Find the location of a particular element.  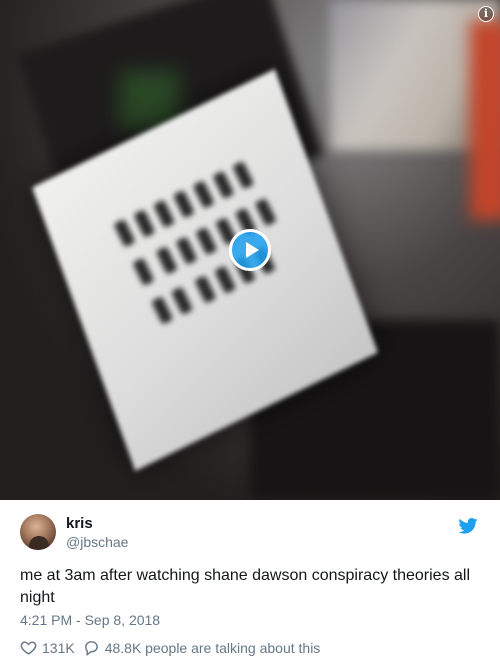

like-button: 131K is located at coordinates (47, 647).